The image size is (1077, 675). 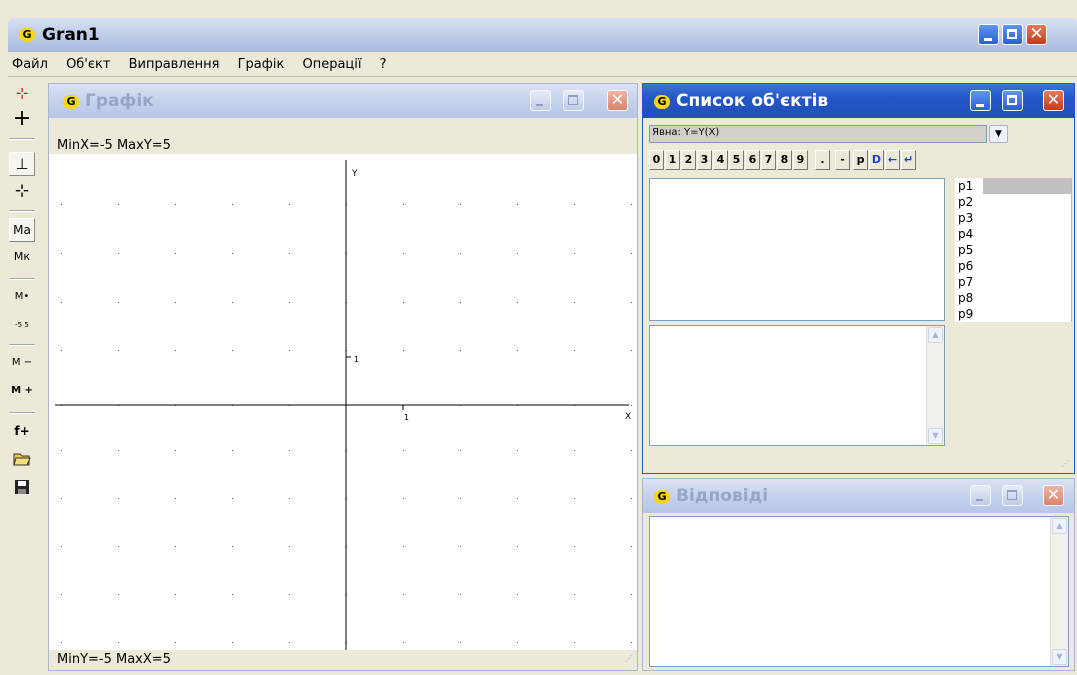 What do you see at coordinates (1013, 234) in the screenshot?
I see `param-item: p4` at bounding box center [1013, 234].